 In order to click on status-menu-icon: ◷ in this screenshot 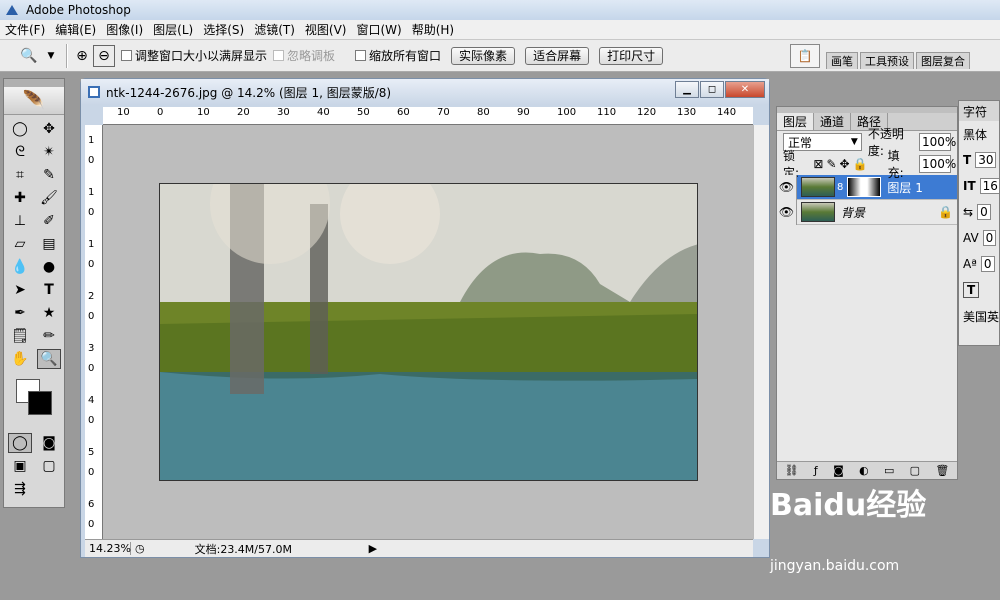, I will do `click(140, 548)`.